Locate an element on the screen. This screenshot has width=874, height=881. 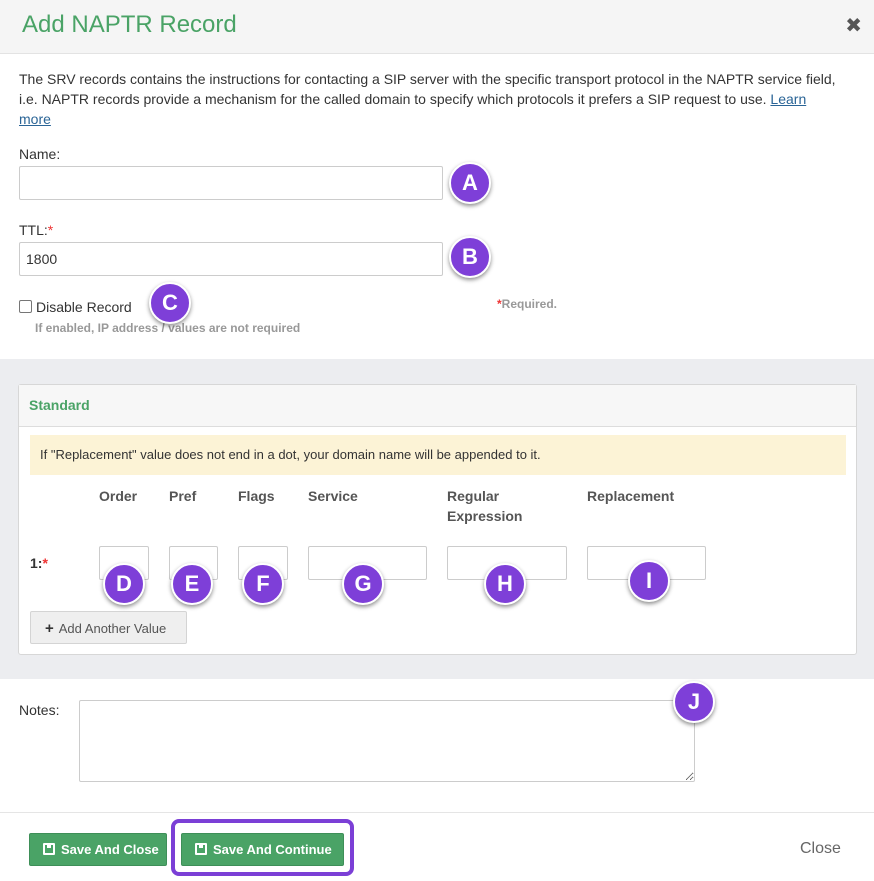
marker-d: D is located at coordinates (124, 584).